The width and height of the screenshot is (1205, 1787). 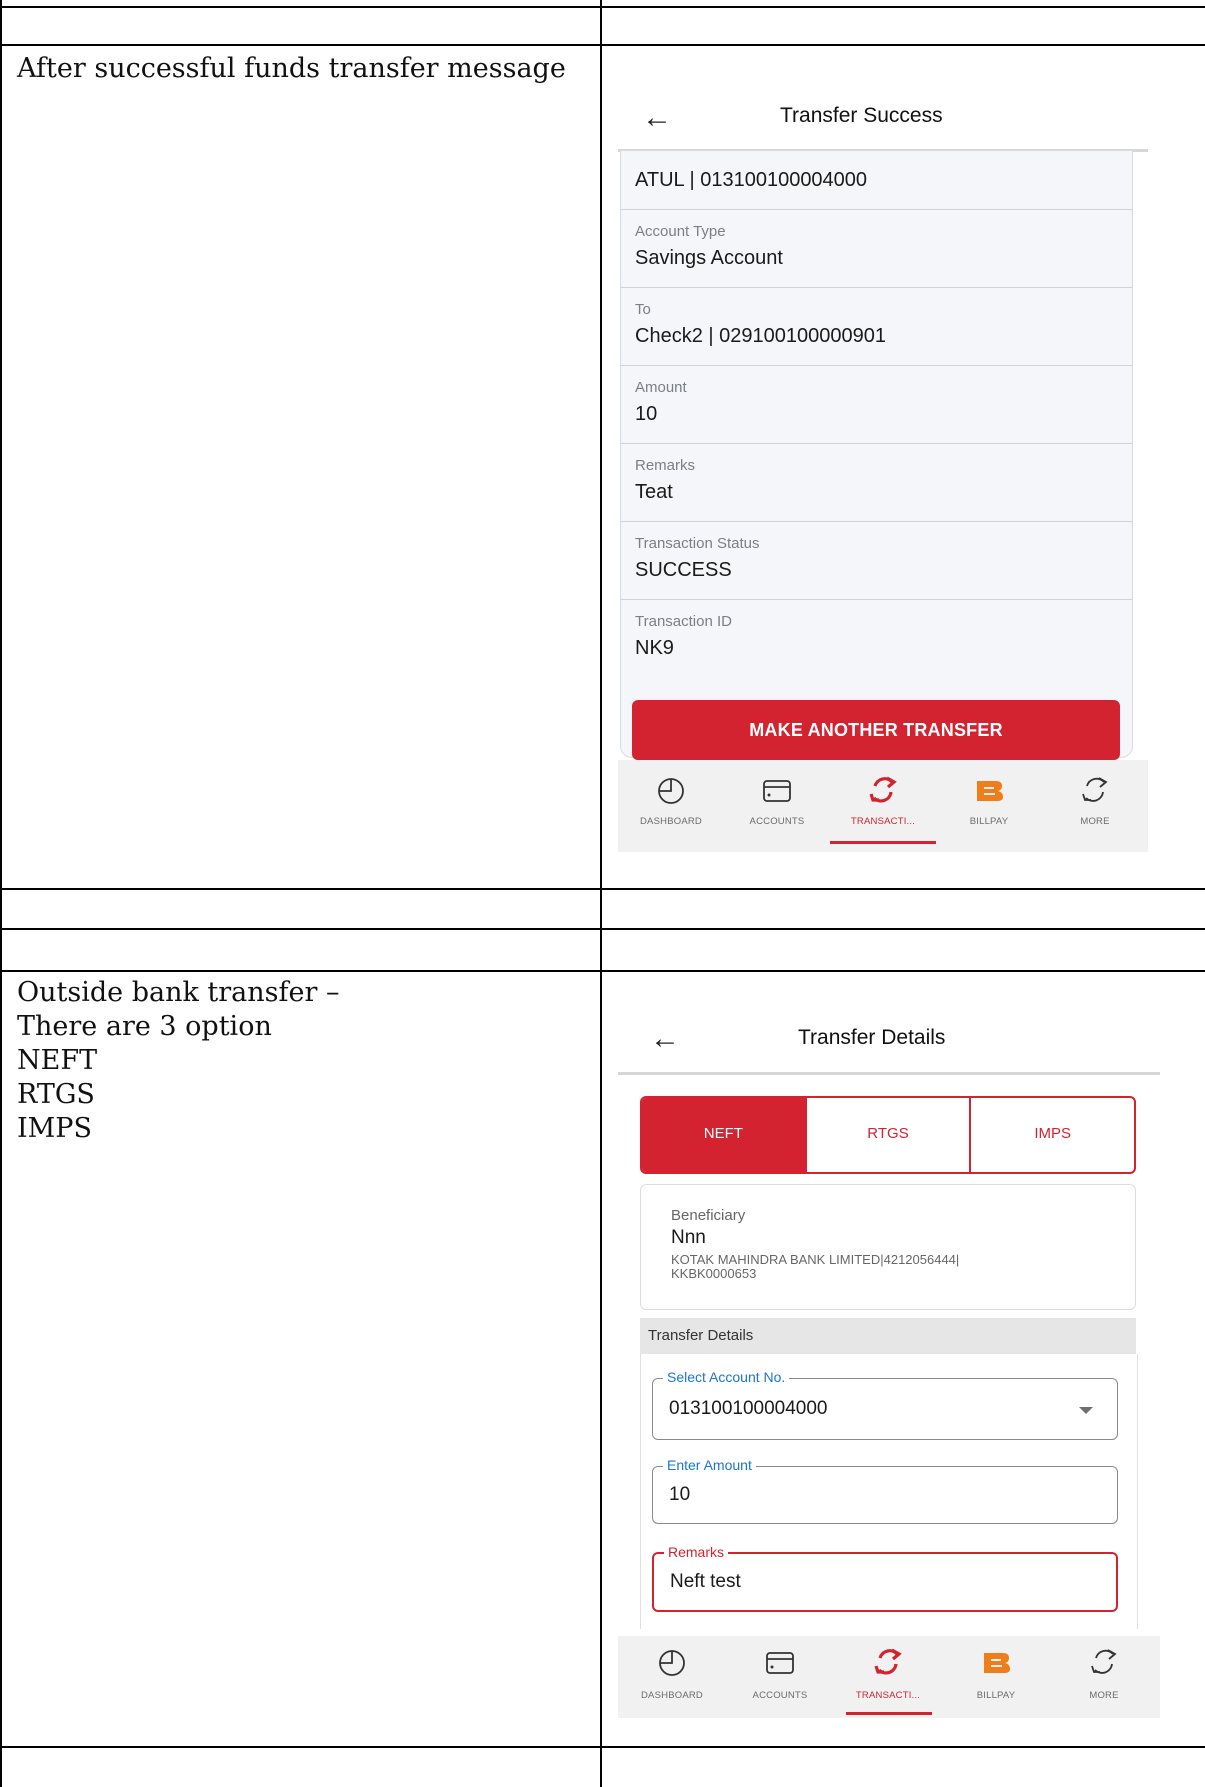 What do you see at coordinates (861, 115) in the screenshot?
I see `page-title: Transfer Success` at bounding box center [861, 115].